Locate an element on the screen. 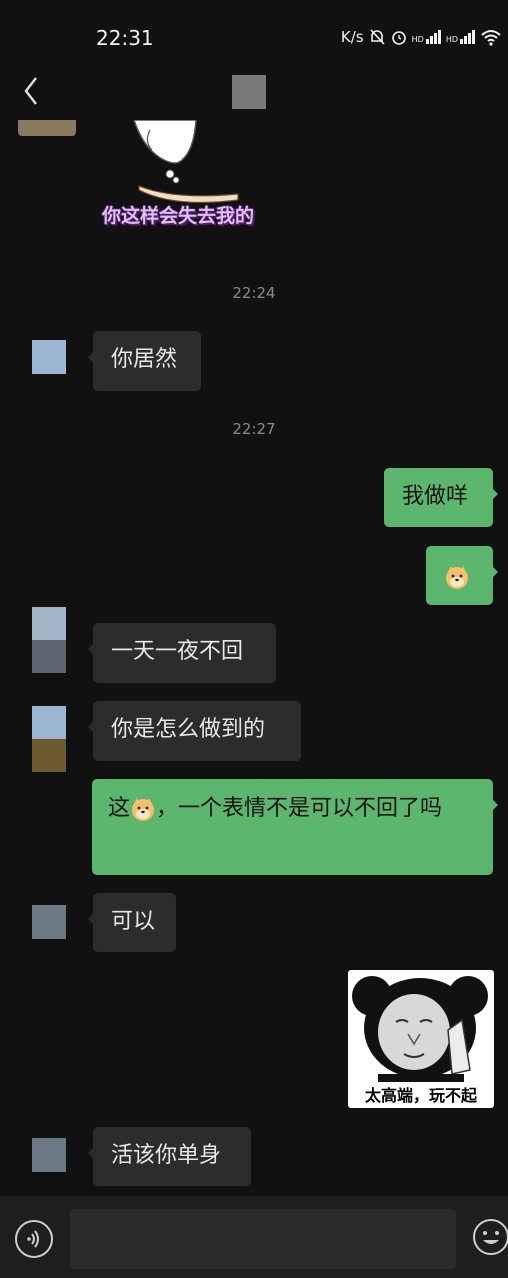  panda-meme-sticker: 太高端，玩不起 is located at coordinates (421, 1039).